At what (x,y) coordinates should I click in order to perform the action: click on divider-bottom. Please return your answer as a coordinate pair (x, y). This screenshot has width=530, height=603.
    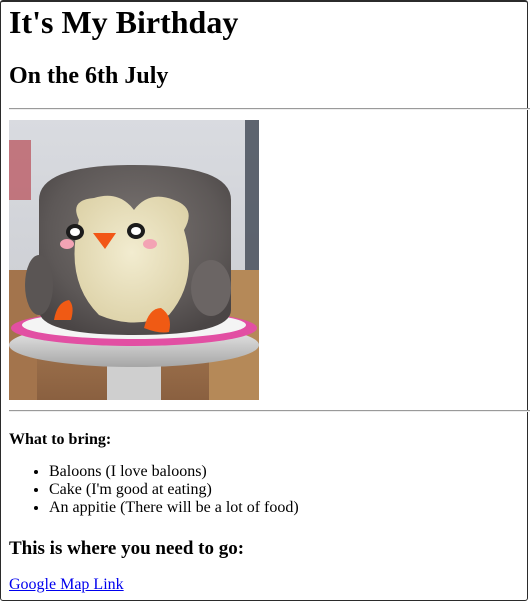
    Looking at the image, I should click on (269, 411).